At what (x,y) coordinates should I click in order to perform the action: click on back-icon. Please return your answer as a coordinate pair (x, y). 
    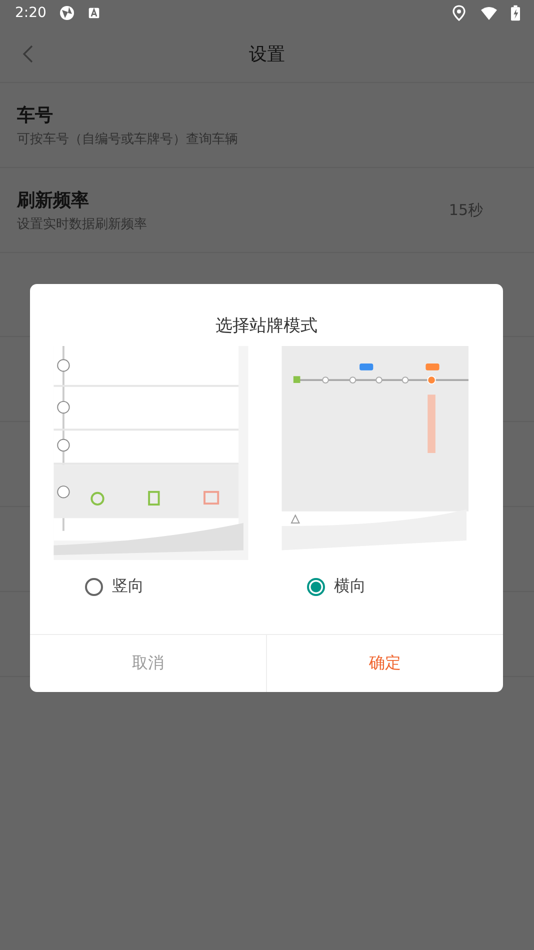
    Looking at the image, I should click on (28, 54).